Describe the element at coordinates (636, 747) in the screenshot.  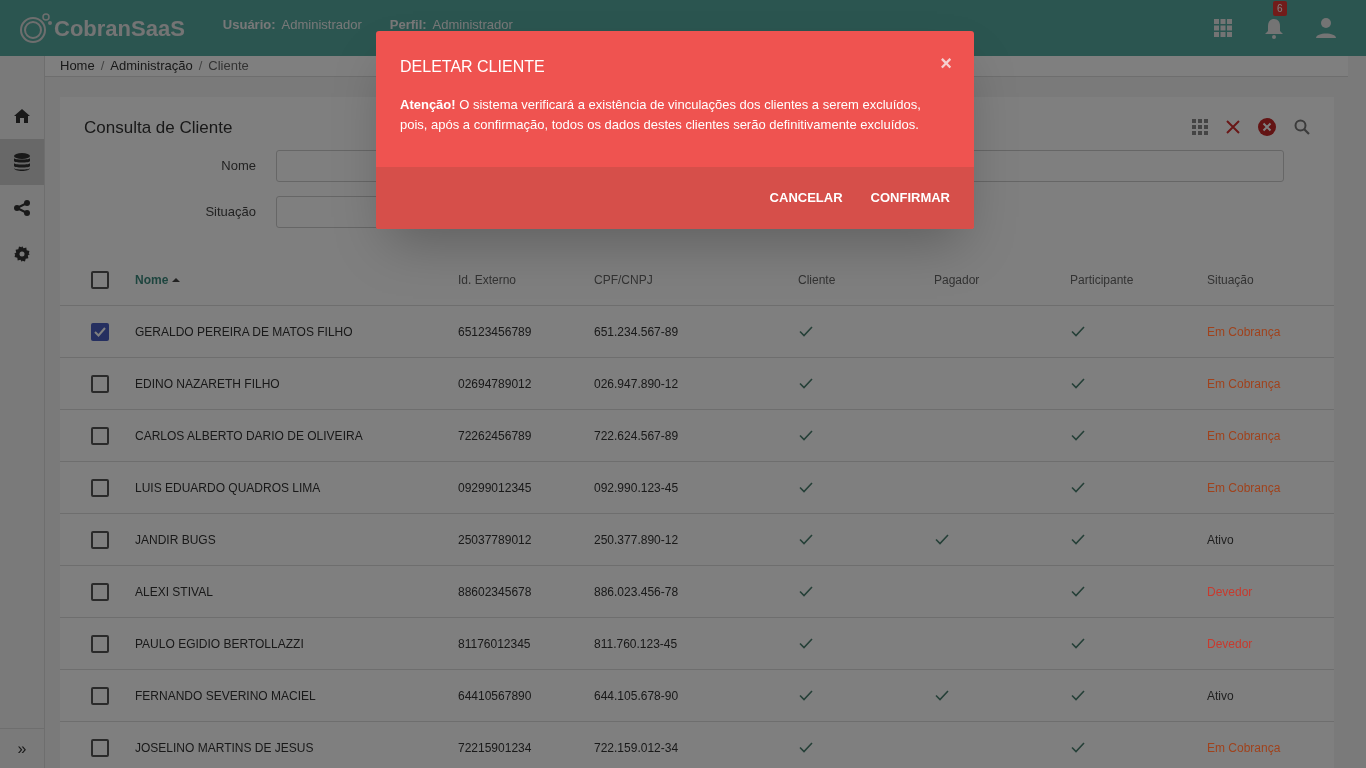
I see `table-cell: 722.159.012-34` at that location.